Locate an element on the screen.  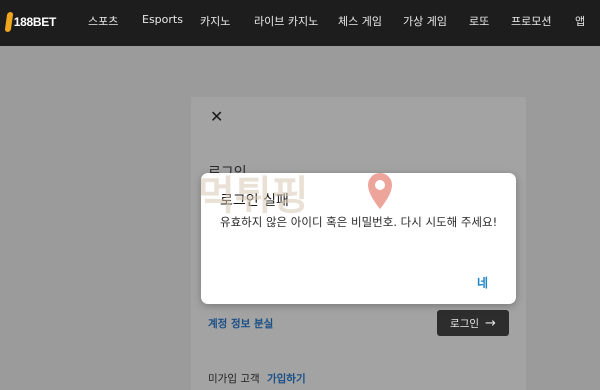
brand-logo: 188BET is located at coordinates (30, 22).